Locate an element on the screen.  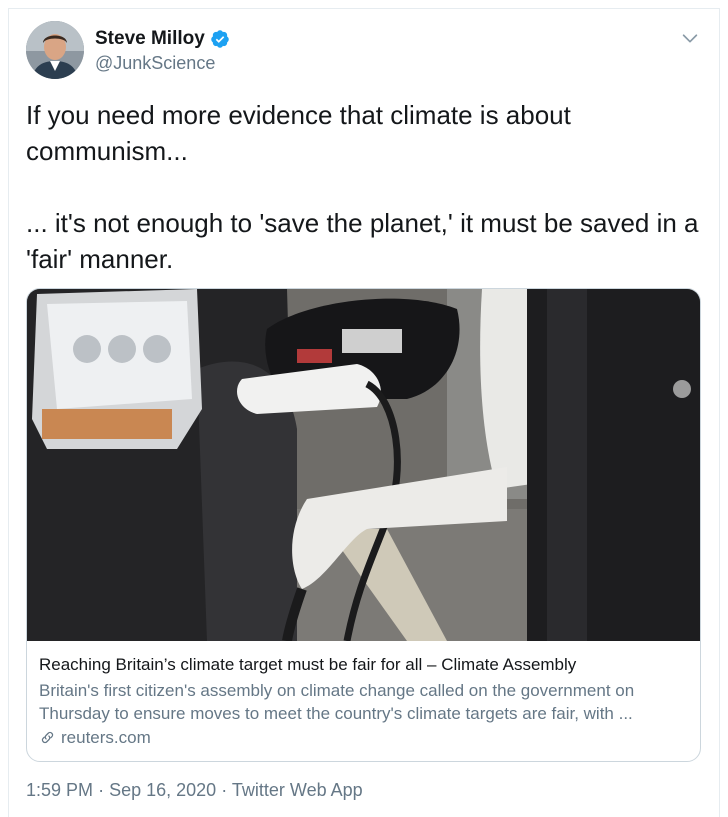
chevron-down-icon is located at coordinates (690, 38).